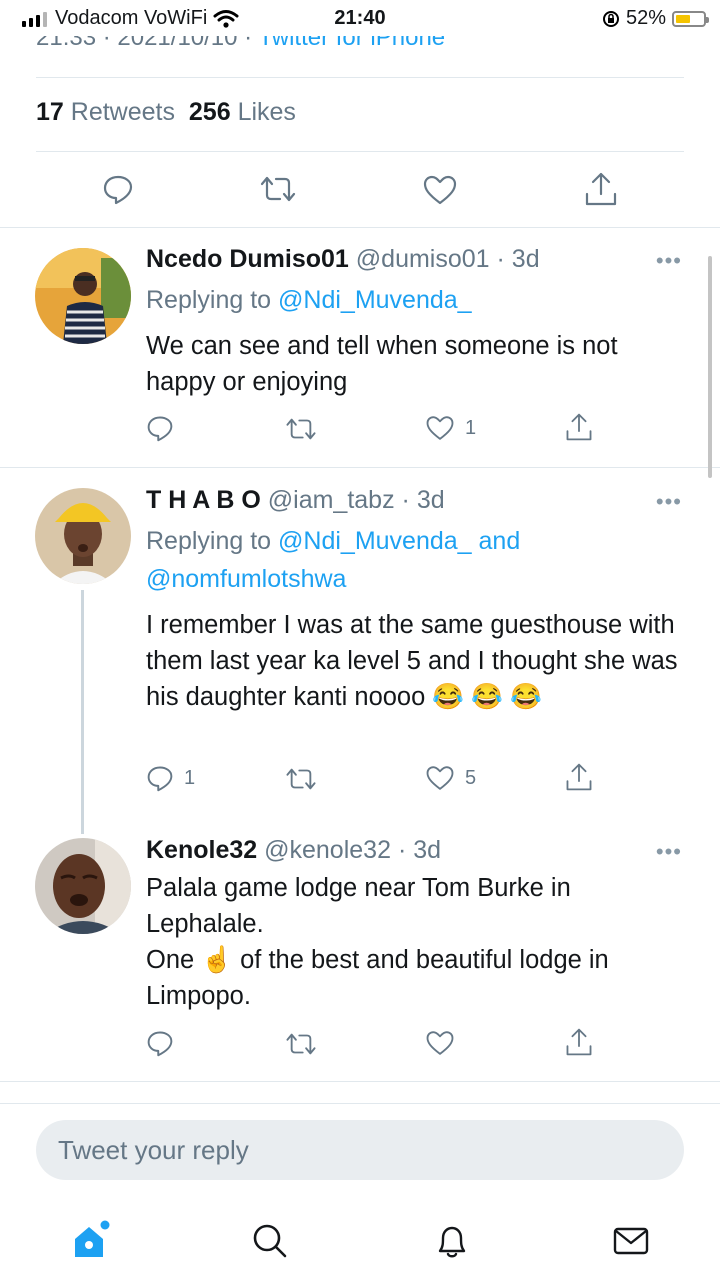 The width and height of the screenshot is (720, 1281). I want to click on username: @iam_tabz, so click(331, 500).